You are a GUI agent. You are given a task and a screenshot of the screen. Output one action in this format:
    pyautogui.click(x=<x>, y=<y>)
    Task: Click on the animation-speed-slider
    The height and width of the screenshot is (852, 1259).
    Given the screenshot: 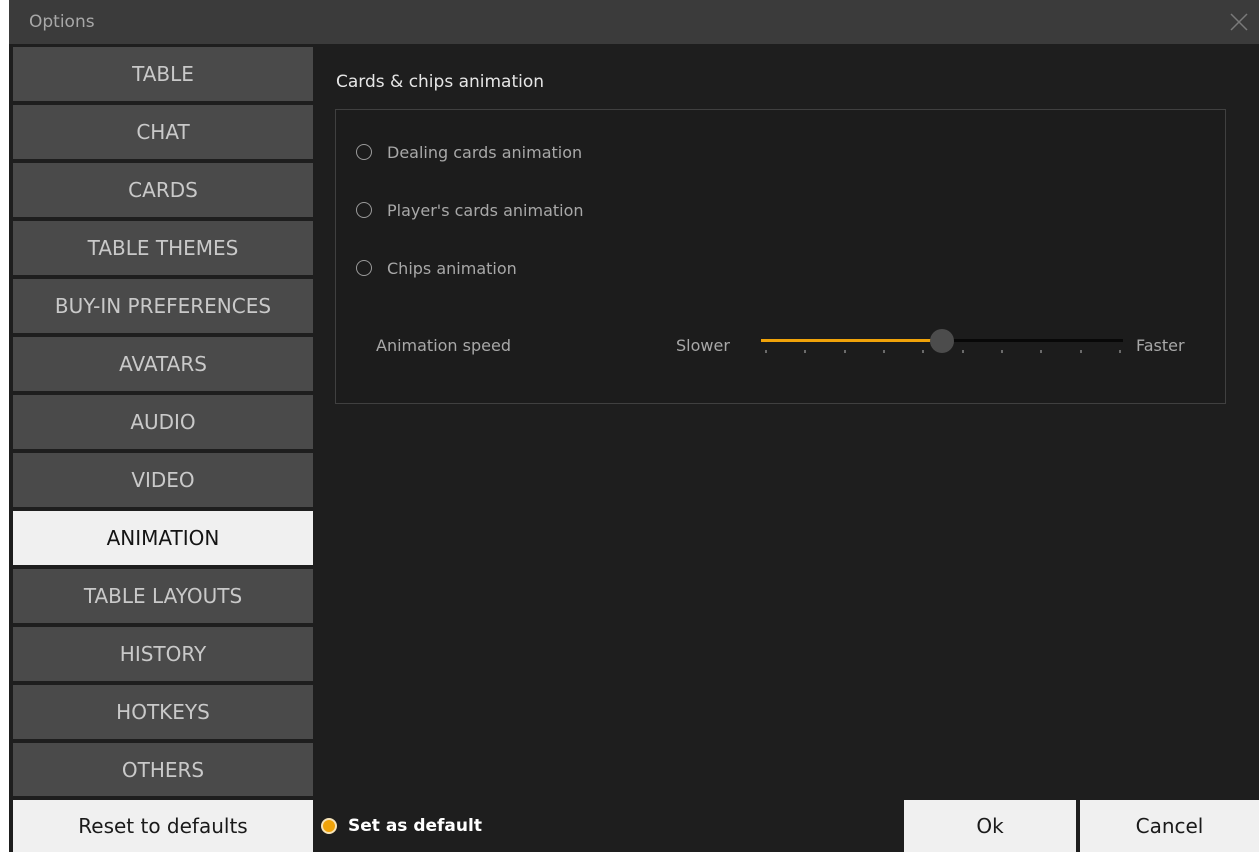 What is the action you would take?
    pyautogui.click(x=942, y=343)
    